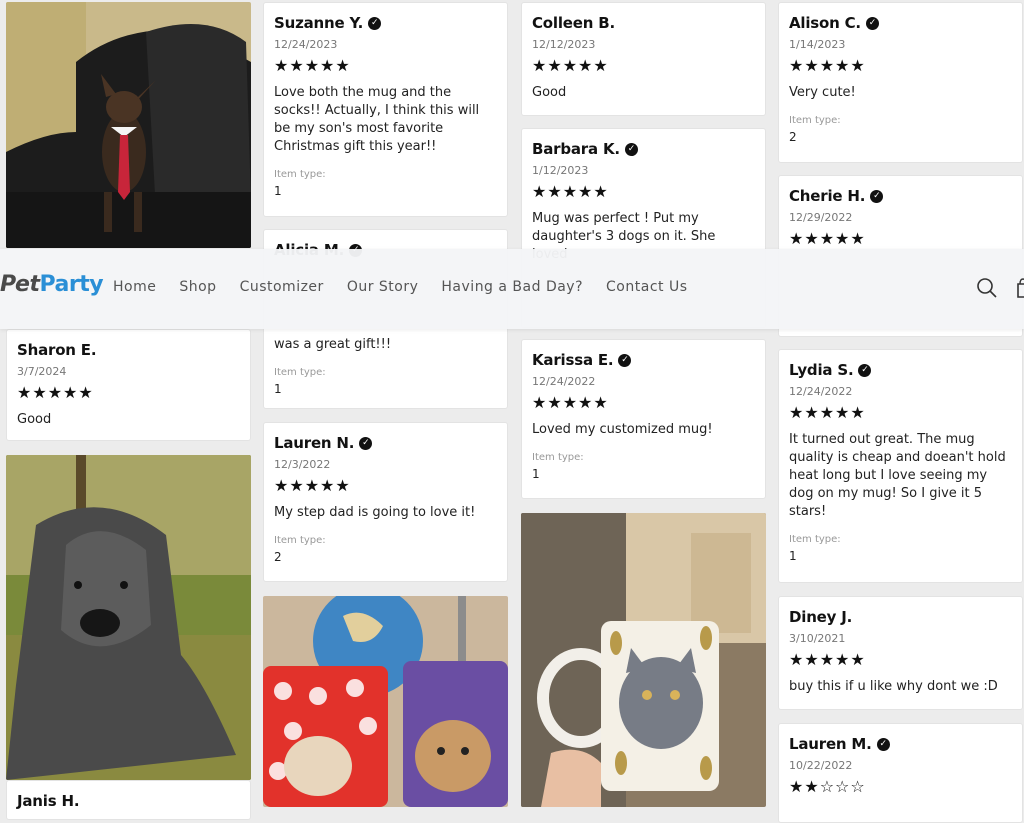 The image size is (1024, 823). What do you see at coordinates (900, 773) in the screenshot?
I see `review-card: Lauren M. ✓ 10/22/2022 ★★☆☆☆` at bounding box center [900, 773].